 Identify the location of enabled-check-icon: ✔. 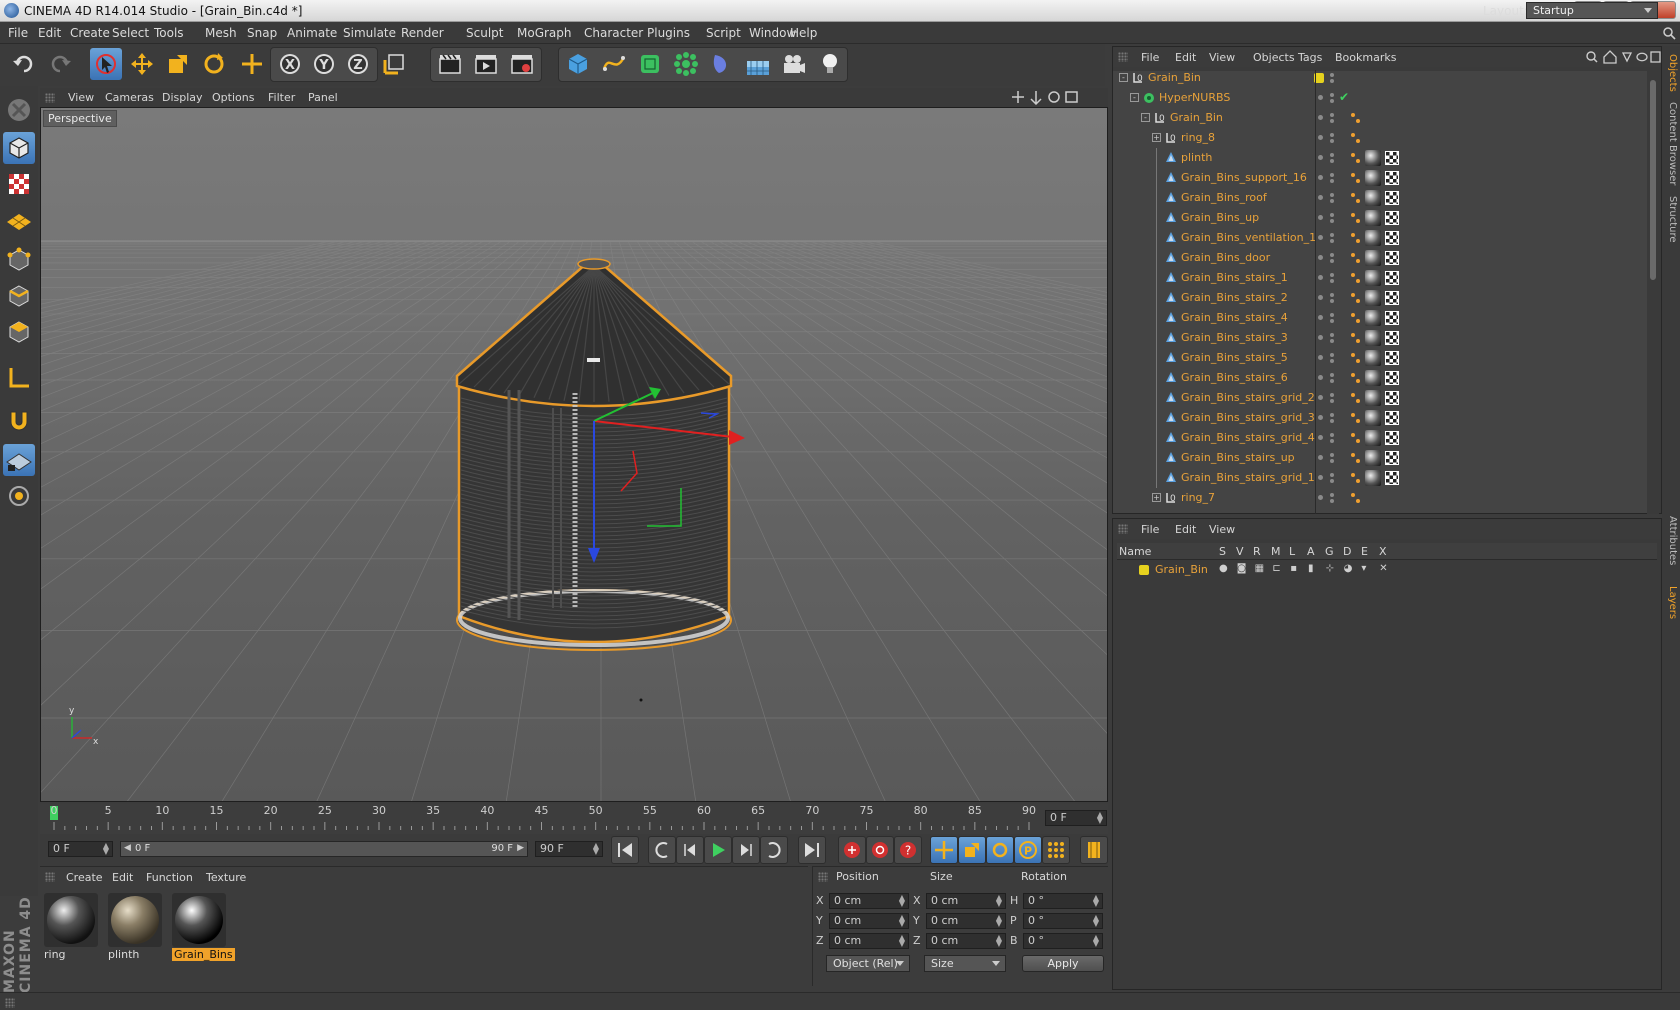
(1344, 97).